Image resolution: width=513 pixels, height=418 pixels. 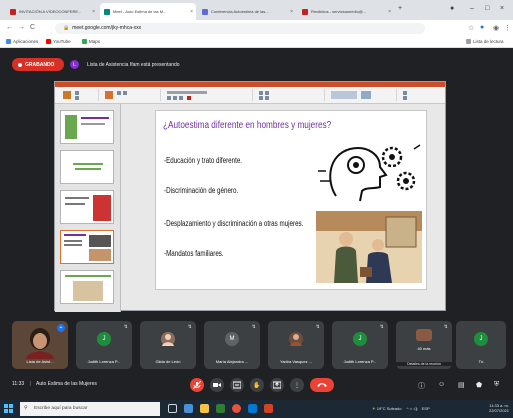 What do you see at coordinates (496, 385) in the screenshot?
I see `host-controls-icon: ⛨` at bounding box center [496, 385].